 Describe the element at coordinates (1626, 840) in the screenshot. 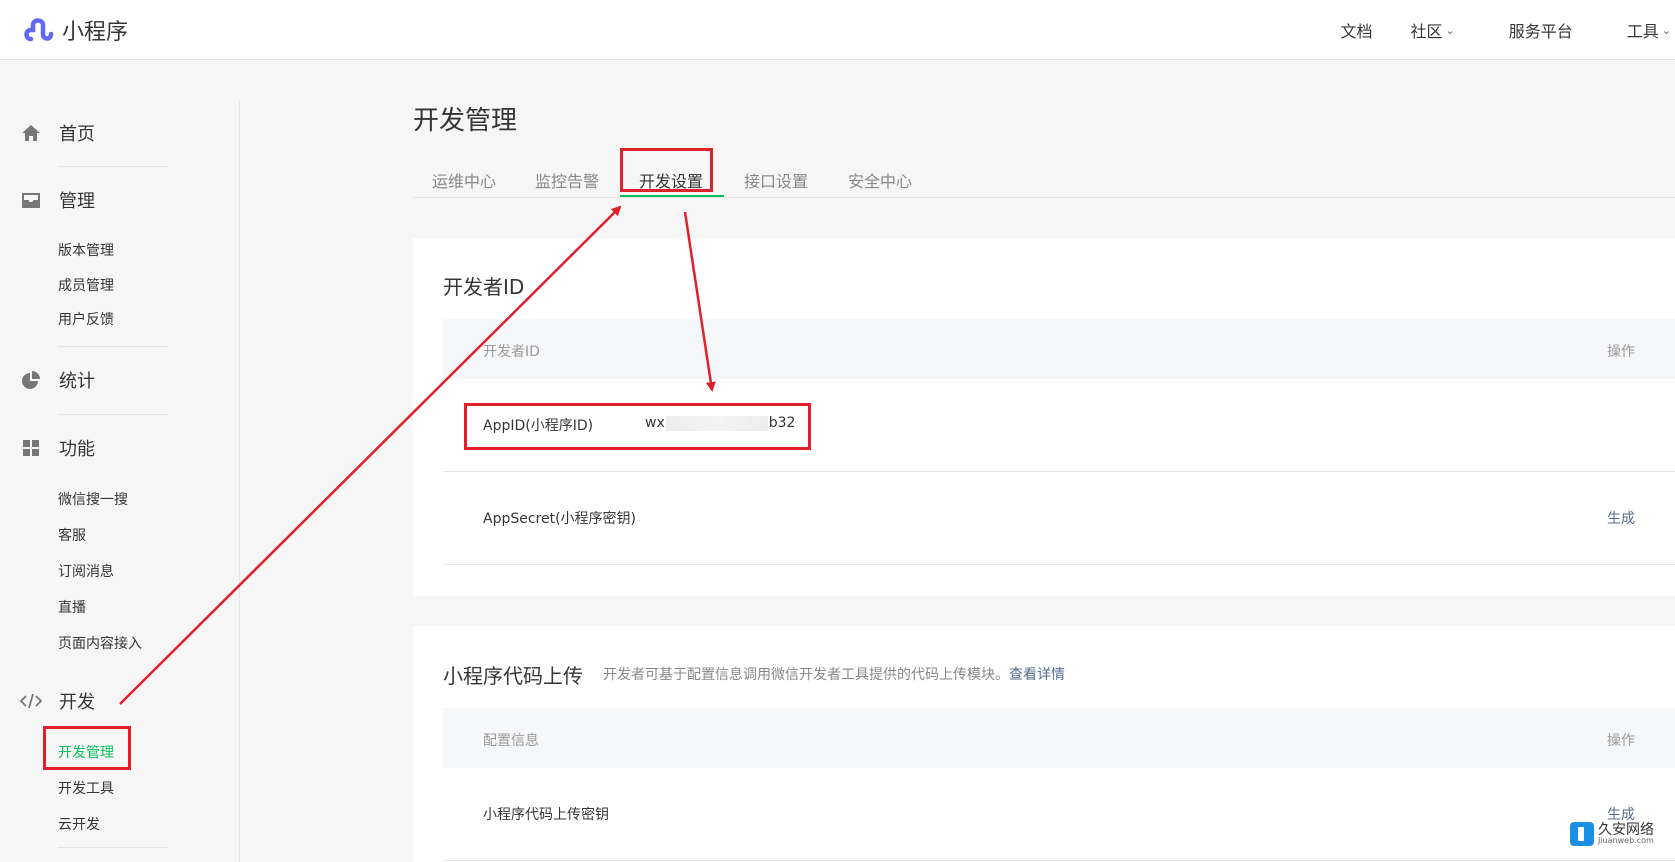

I see `watermark-domain: Jiuanweb.com` at that location.